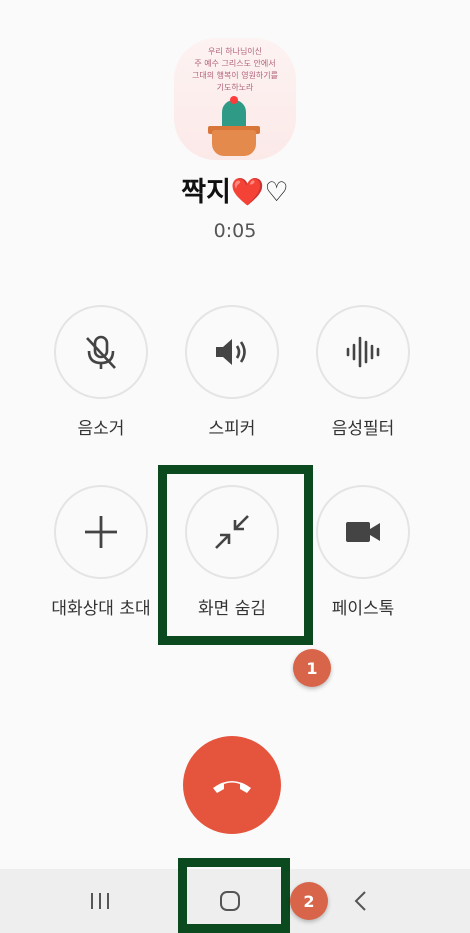 The width and height of the screenshot is (470, 933). I want to click on step-badge-1: 1, so click(312, 668).